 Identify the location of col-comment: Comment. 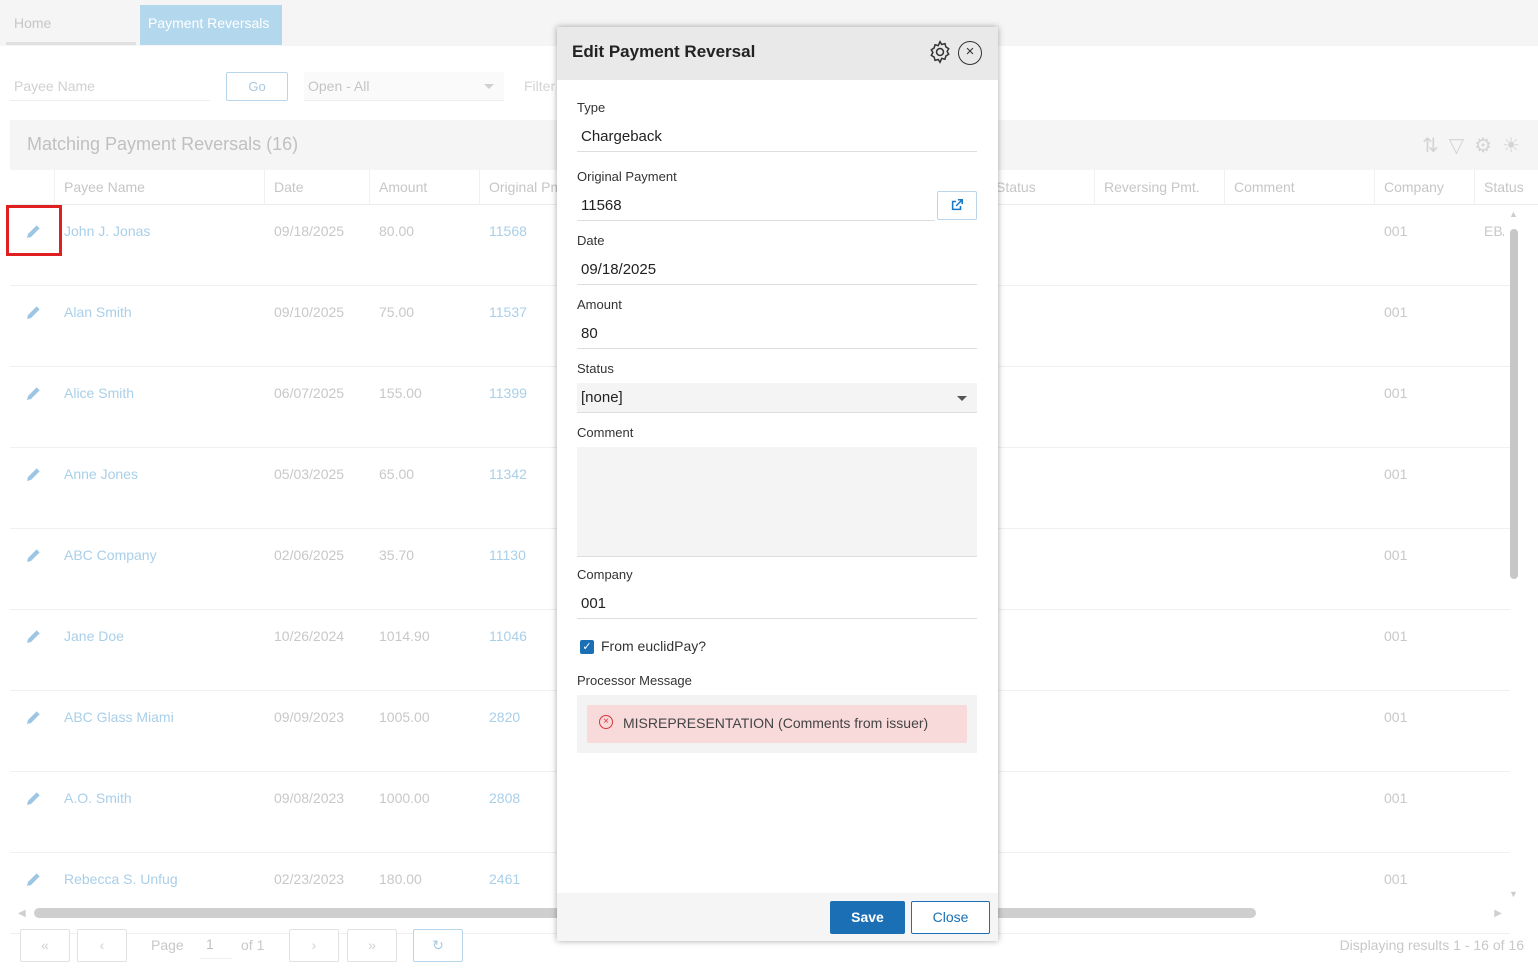
(1264, 187).